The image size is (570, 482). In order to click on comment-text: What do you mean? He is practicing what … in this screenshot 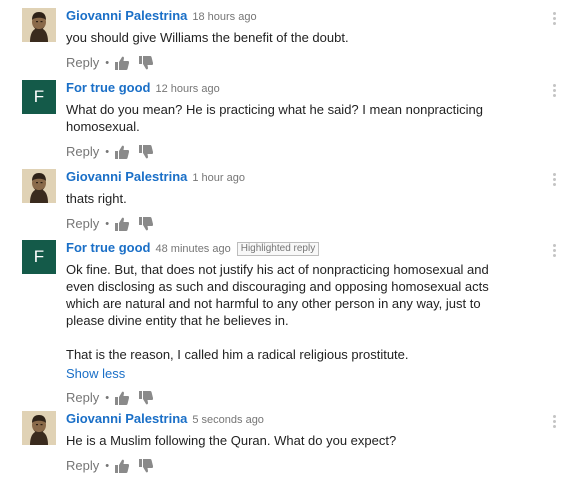, I will do `click(276, 118)`.